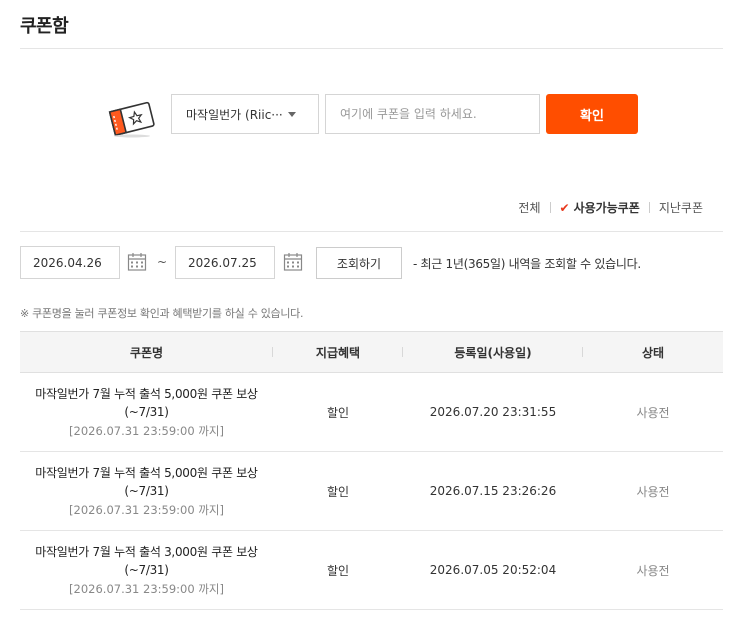 This screenshot has width=734, height=622. What do you see at coordinates (493, 491) in the screenshot?
I see `coupon-registered-date: 2026.07.15 23:26:26` at bounding box center [493, 491].